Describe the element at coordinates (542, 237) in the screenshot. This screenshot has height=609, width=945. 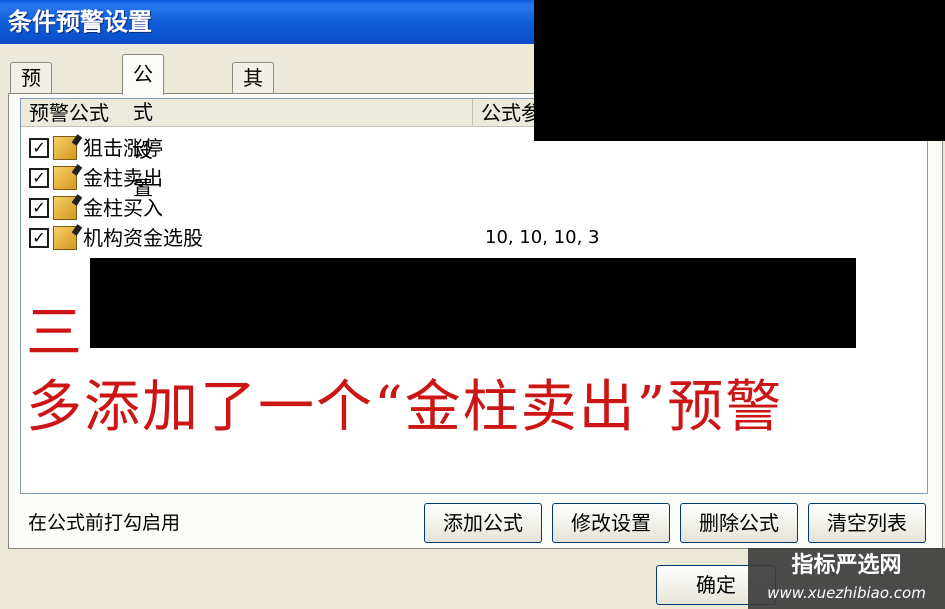
I see `formula-params: 10, 10, 10, 3` at that location.